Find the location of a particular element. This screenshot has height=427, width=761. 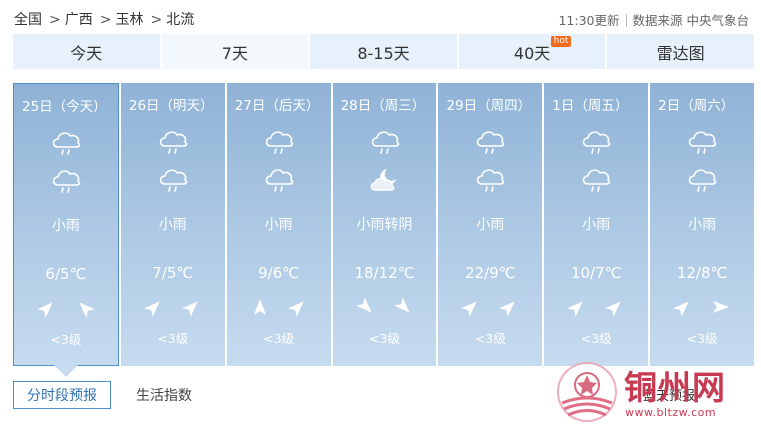

breadcrumb: 全国 > 广西 > 玉林 > 北流 is located at coordinates (105, 19).